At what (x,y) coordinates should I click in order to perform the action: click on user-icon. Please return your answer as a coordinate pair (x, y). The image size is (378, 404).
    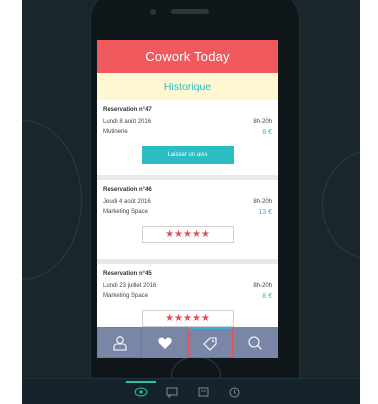
    Looking at the image, I should click on (120, 343).